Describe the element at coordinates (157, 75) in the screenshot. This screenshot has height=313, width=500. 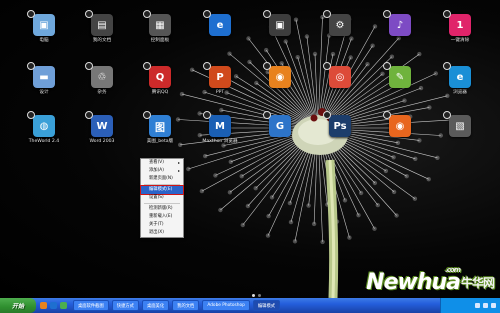
I see `qq-icon: Q` at that location.